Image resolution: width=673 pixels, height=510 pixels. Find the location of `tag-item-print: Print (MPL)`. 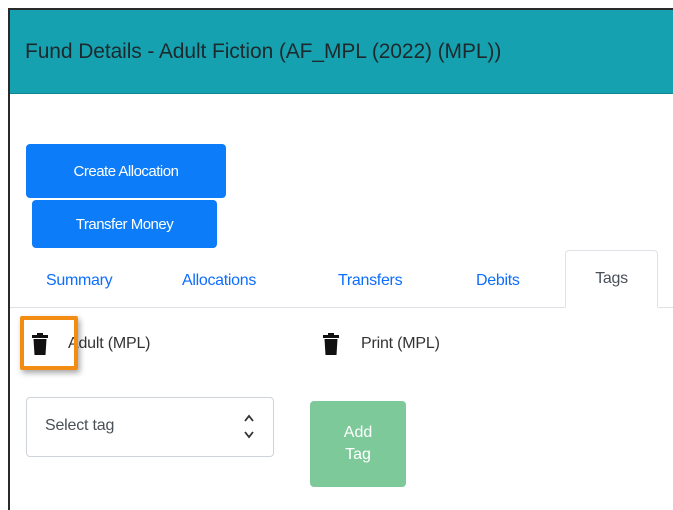

tag-item-print: Print (MPL) is located at coordinates (381, 344).